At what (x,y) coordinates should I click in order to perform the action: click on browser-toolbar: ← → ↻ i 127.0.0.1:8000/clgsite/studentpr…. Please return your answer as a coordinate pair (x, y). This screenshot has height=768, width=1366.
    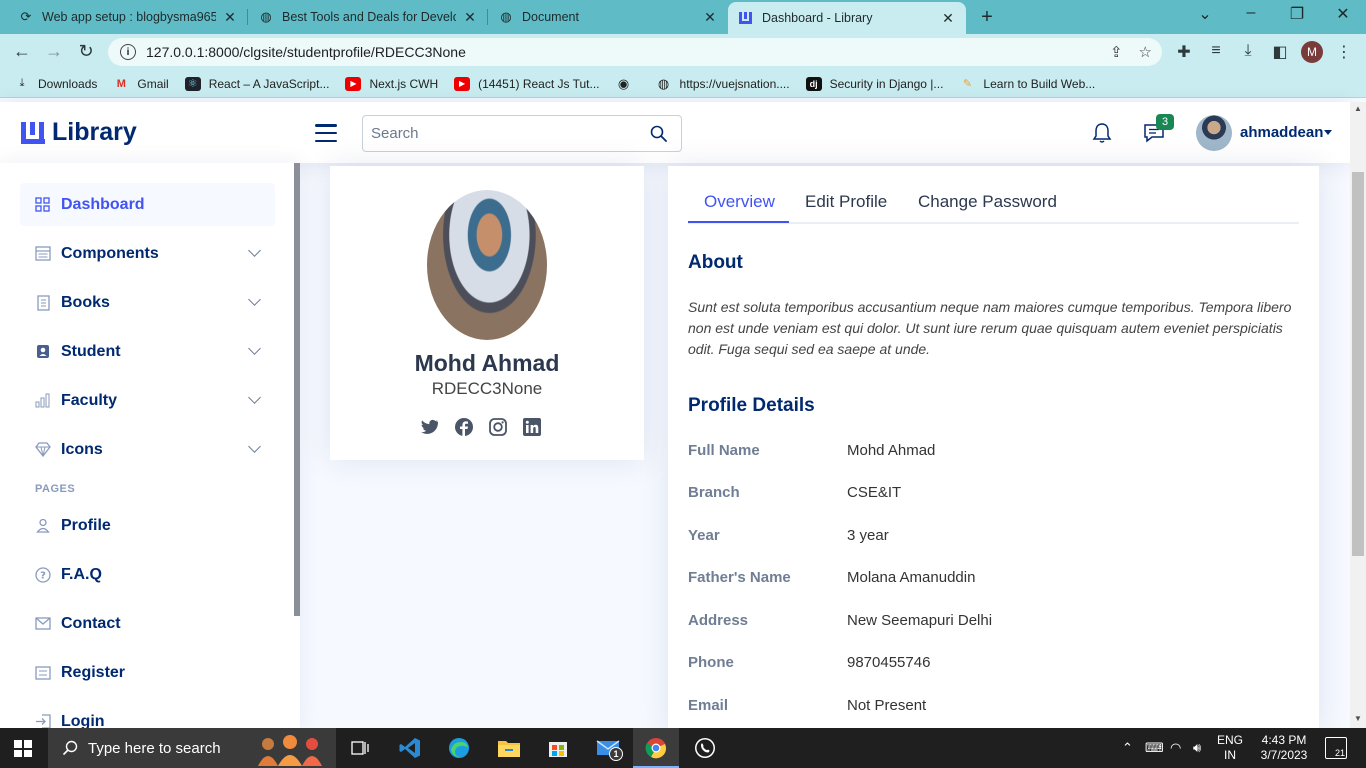
    Looking at the image, I should click on (683, 52).